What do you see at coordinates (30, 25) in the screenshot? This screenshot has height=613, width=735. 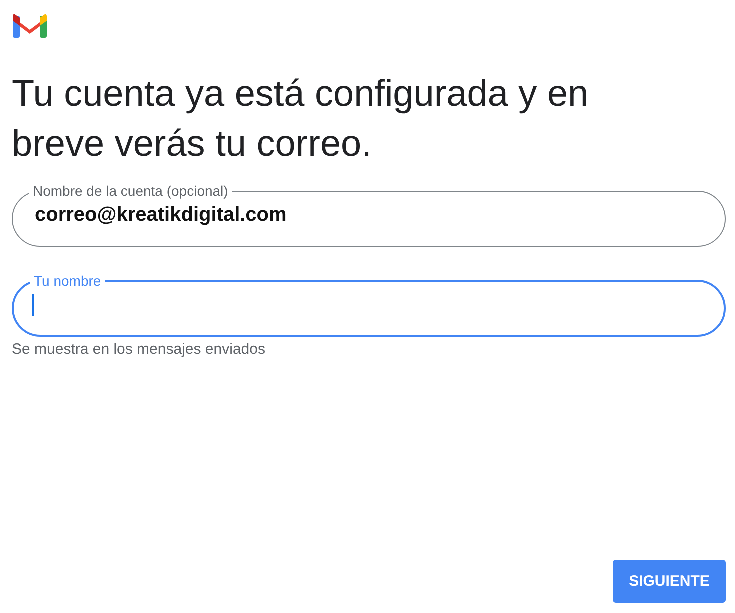 I see `mail-logo-icon` at bounding box center [30, 25].